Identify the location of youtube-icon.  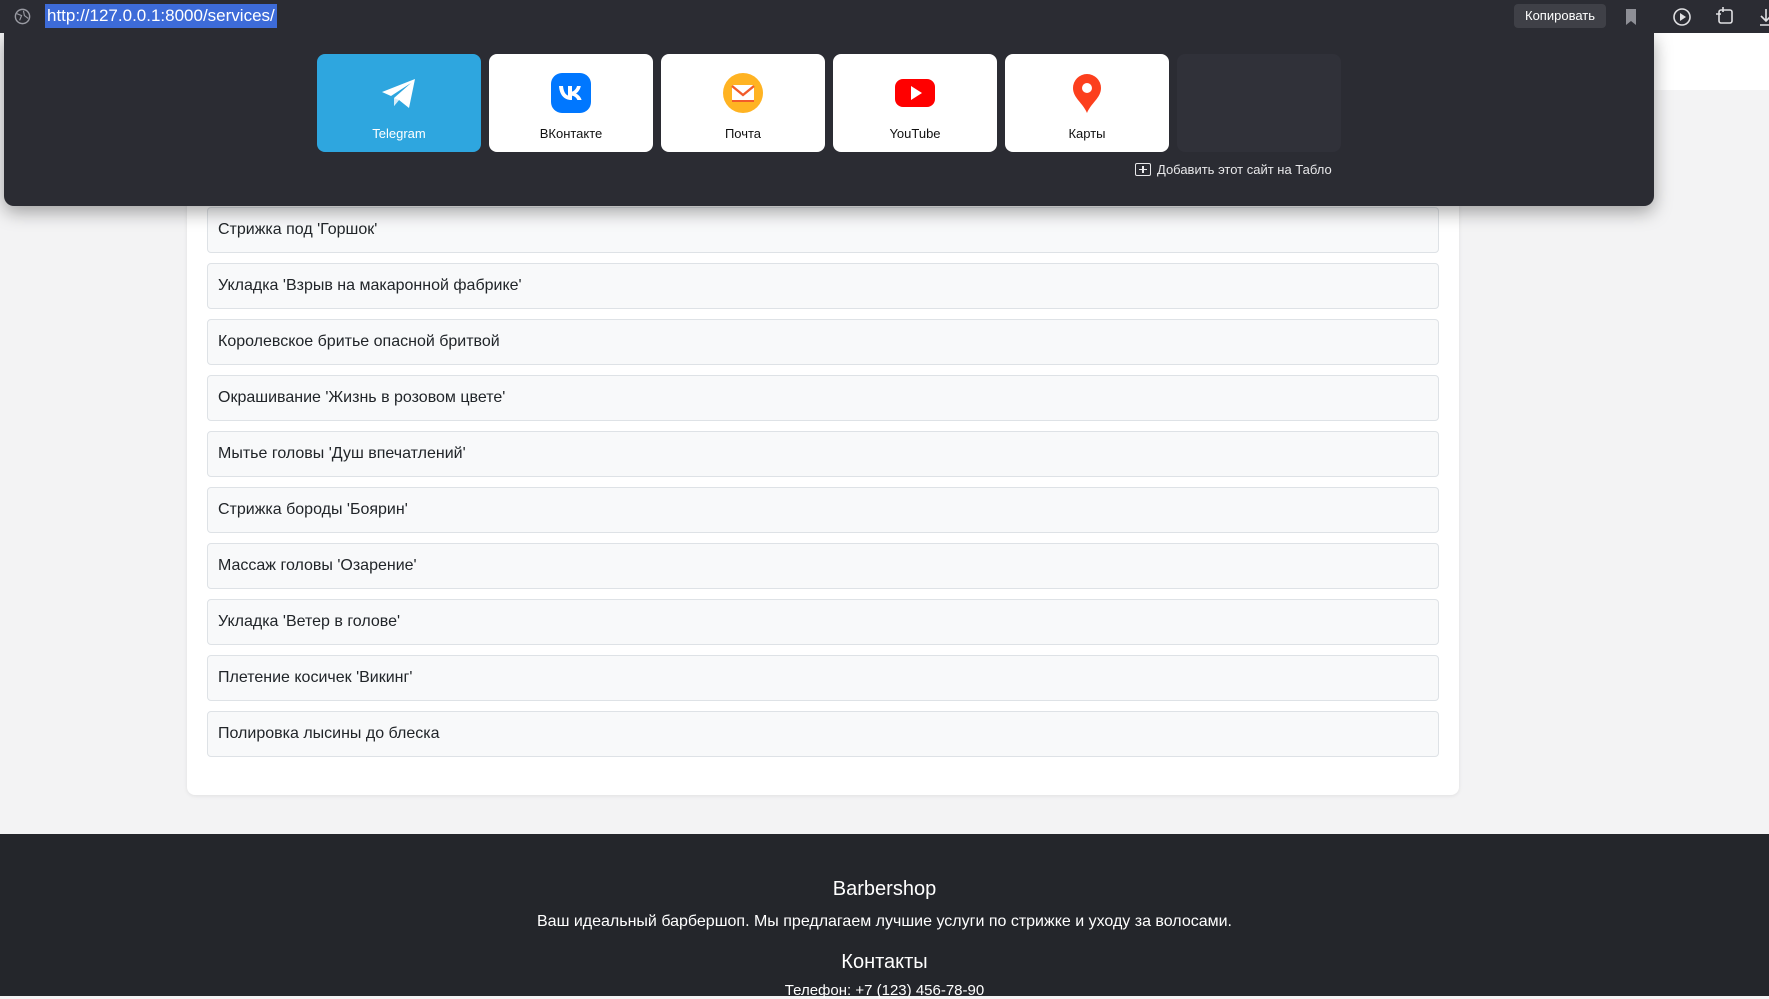
(915, 93).